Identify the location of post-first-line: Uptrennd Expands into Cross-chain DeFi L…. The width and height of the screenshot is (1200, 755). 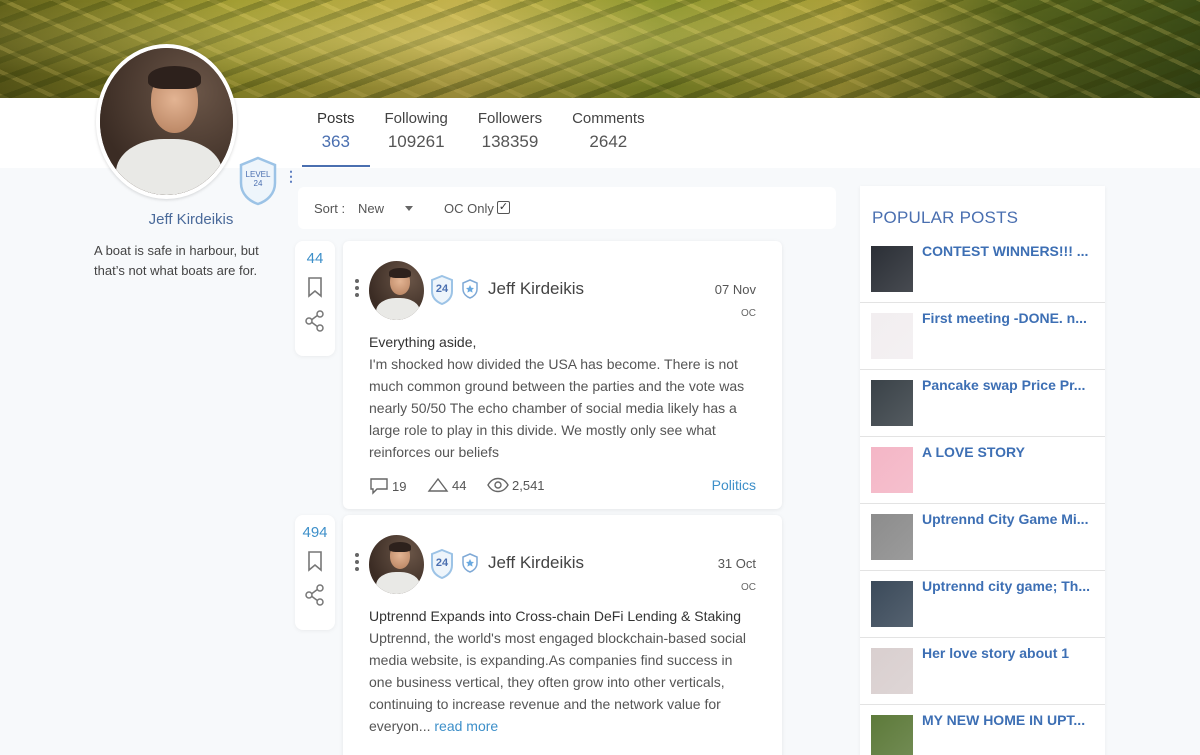
(555, 616).